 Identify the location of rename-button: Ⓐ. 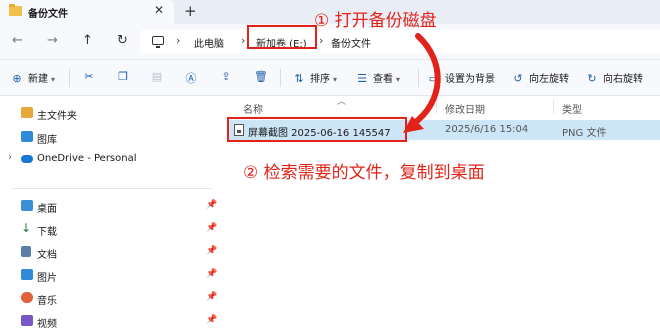
(193, 78).